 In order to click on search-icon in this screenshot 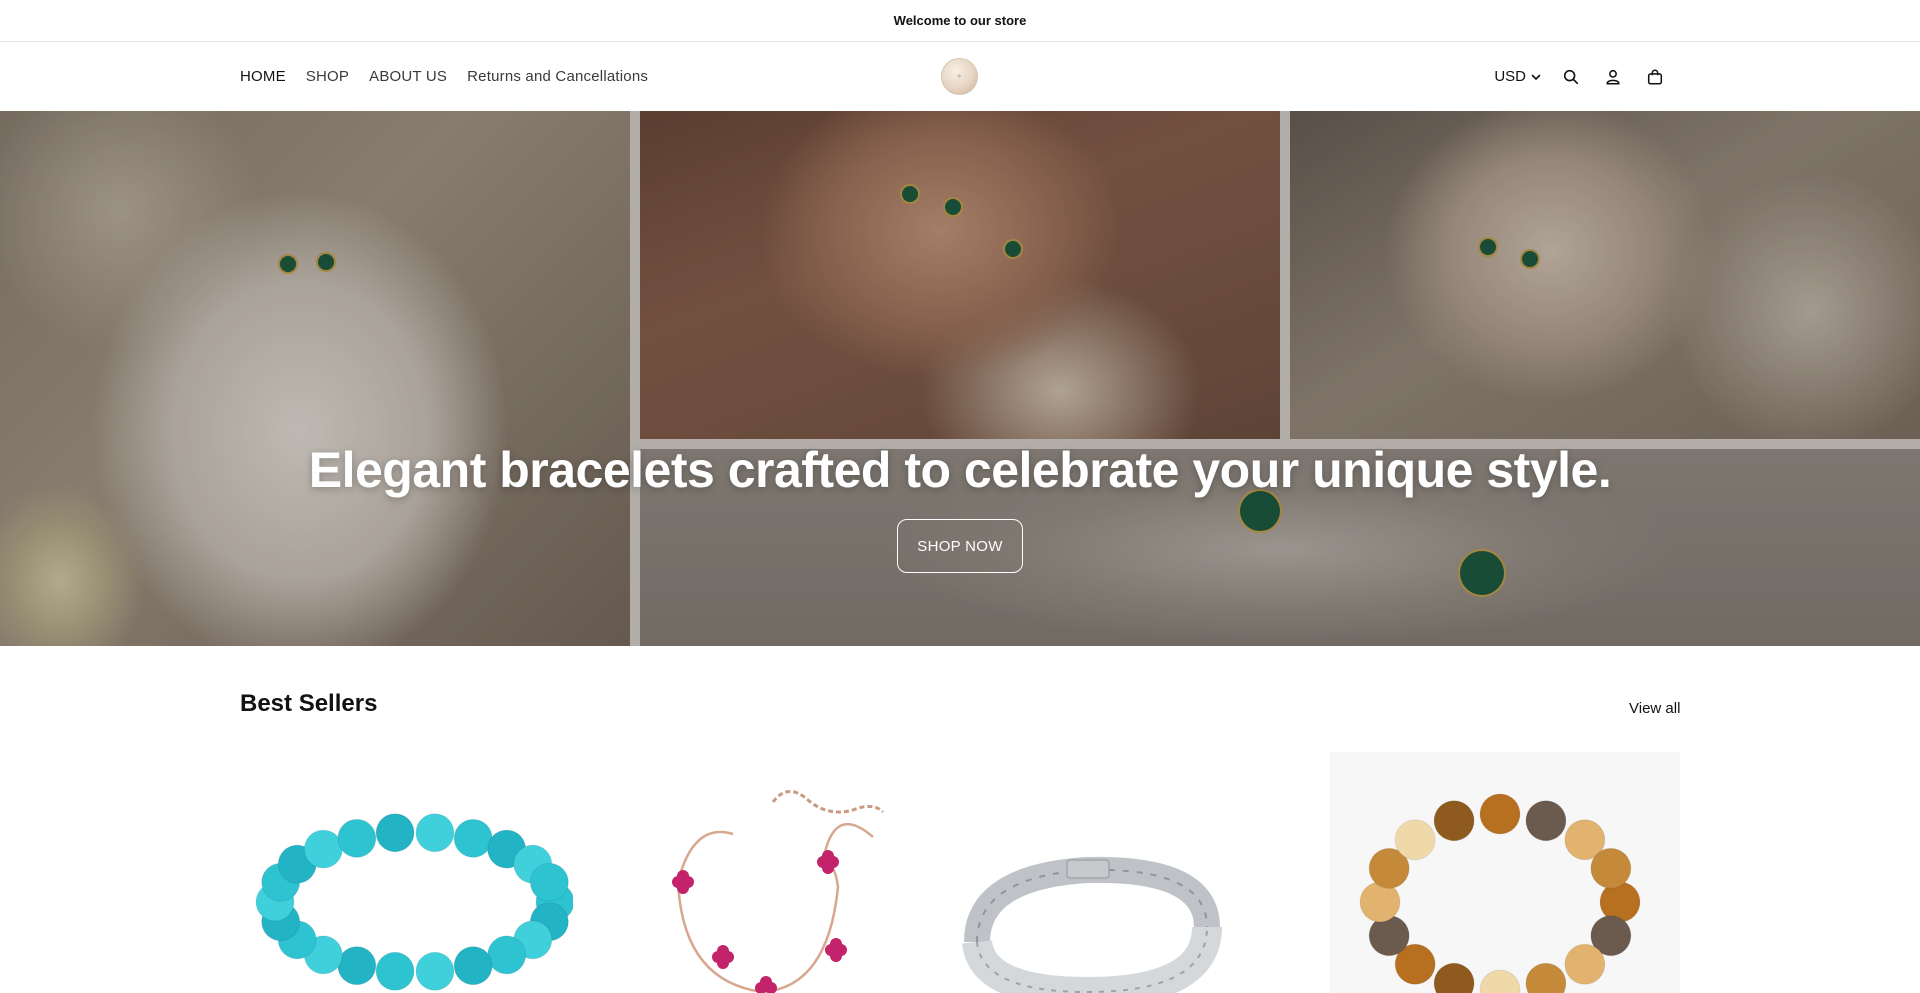, I will do `click(1571, 76)`.